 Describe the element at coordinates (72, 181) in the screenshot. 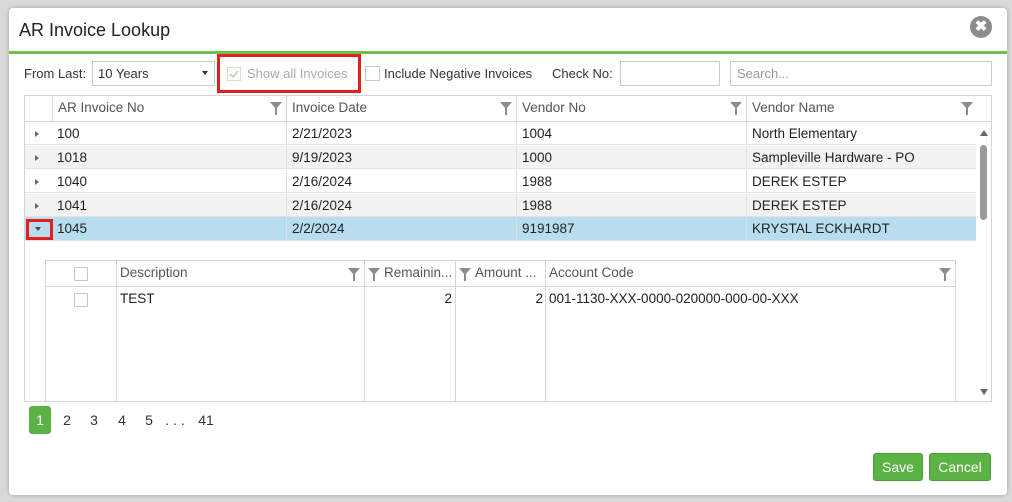

I see `cell-invoice-no: 1040` at that location.